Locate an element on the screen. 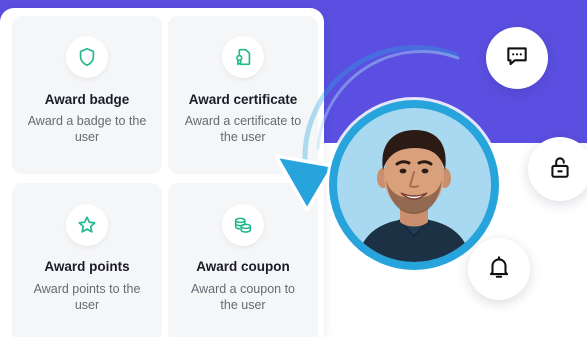  award-points-card: Award points Award points to the user is located at coordinates (87, 260).